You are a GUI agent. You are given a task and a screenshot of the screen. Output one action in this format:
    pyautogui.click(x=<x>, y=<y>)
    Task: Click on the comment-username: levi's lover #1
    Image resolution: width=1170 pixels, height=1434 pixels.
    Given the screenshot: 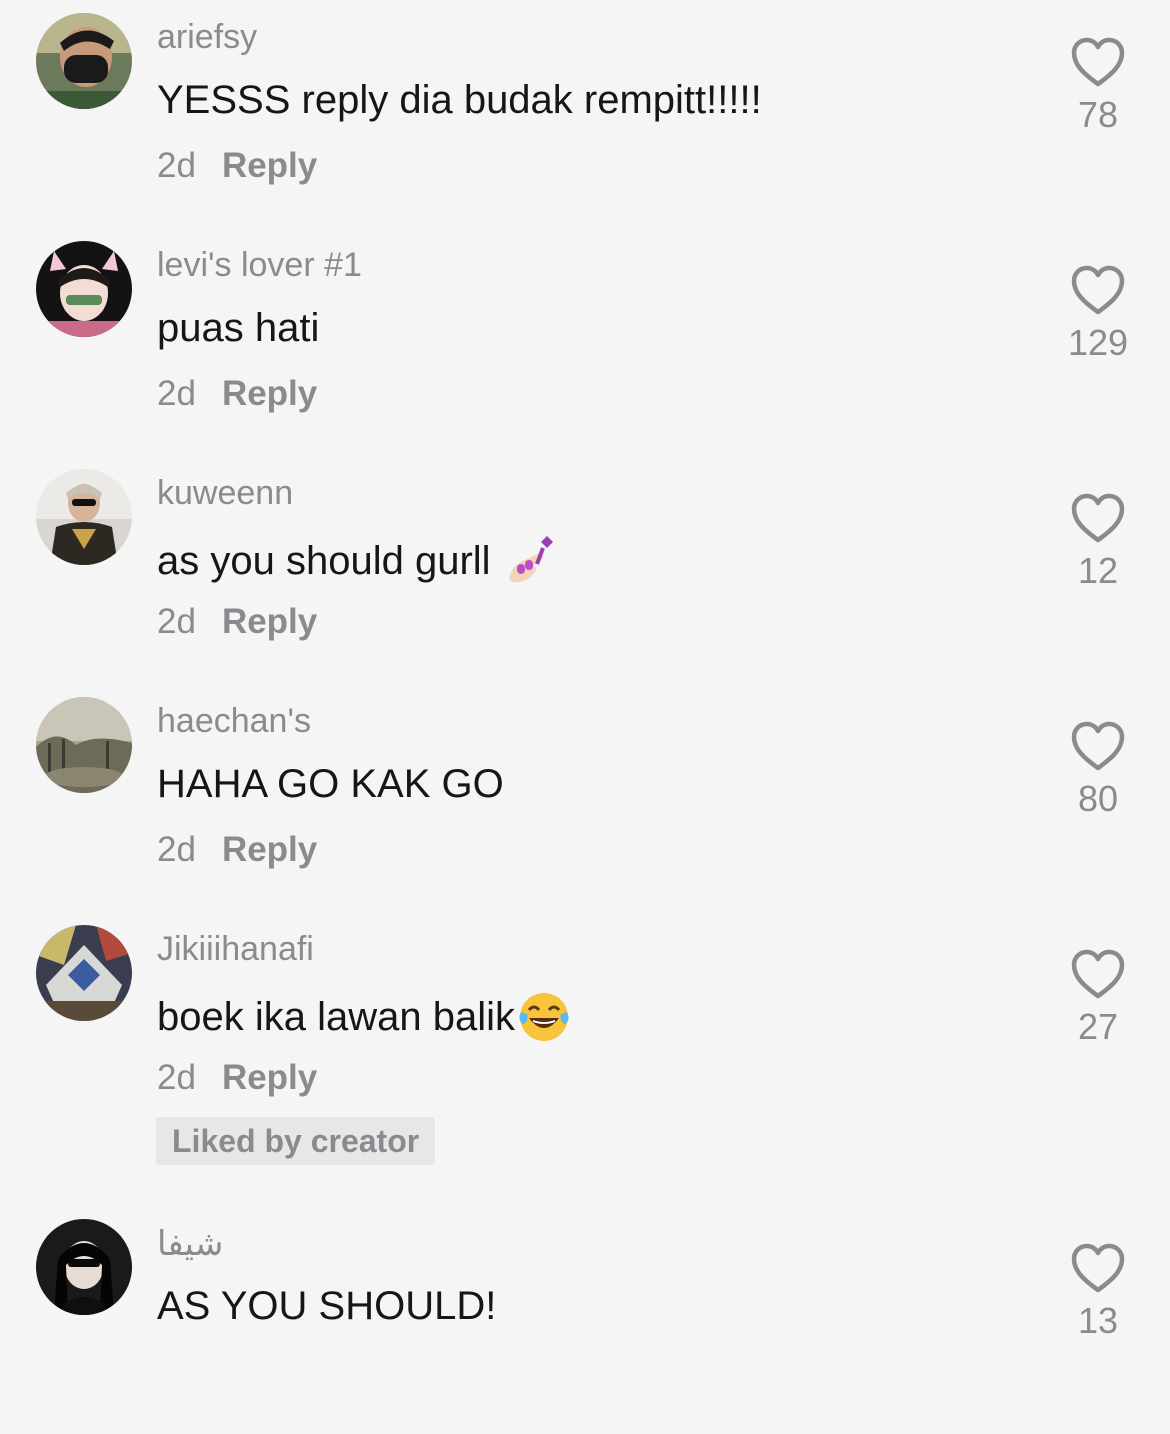 What is the action you would take?
    pyautogui.click(x=259, y=265)
    